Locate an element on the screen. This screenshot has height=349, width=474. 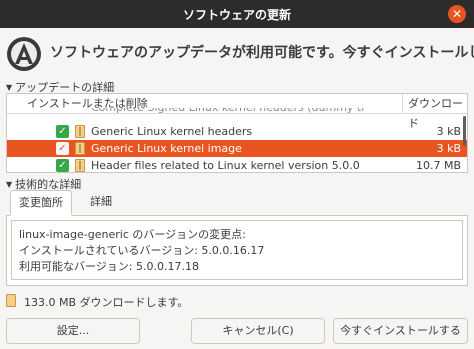
dialog-header: ソフトウェアのアップデータが利用可能です。今すぐインストールしますか？ is located at coordinates (240, 54).